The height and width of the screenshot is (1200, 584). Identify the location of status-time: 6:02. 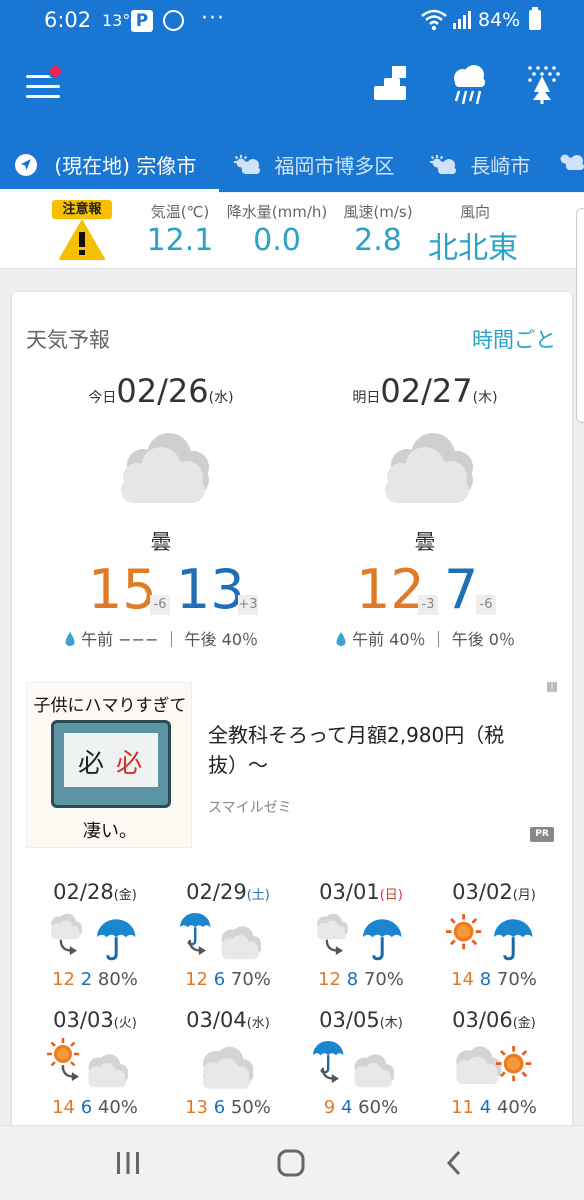
(68, 20).